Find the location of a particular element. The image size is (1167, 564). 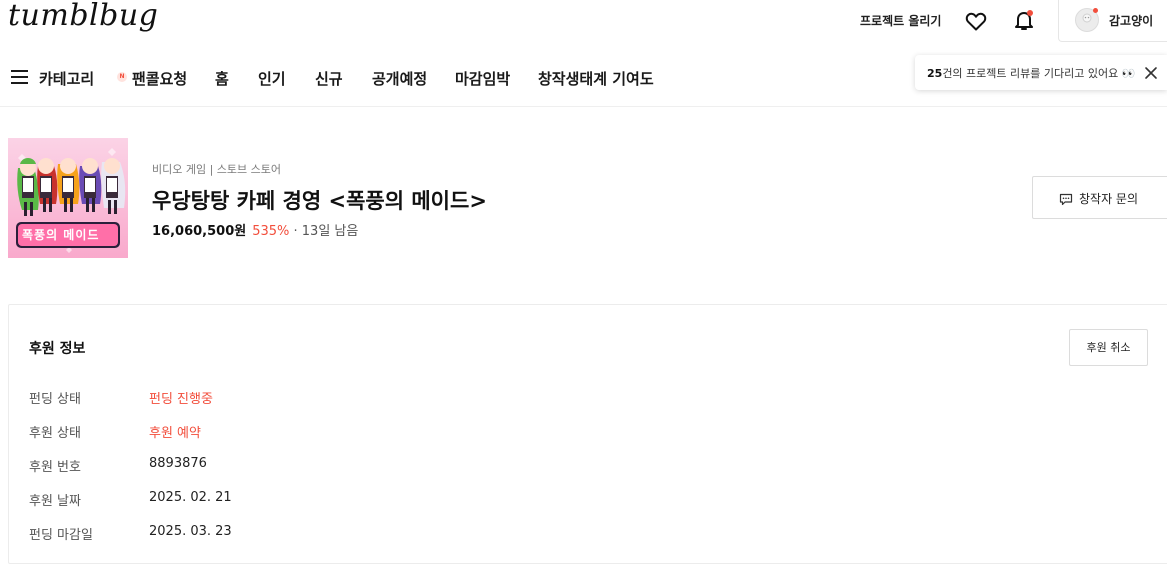

info-value: 펀딩 진행중 is located at coordinates (181, 399).